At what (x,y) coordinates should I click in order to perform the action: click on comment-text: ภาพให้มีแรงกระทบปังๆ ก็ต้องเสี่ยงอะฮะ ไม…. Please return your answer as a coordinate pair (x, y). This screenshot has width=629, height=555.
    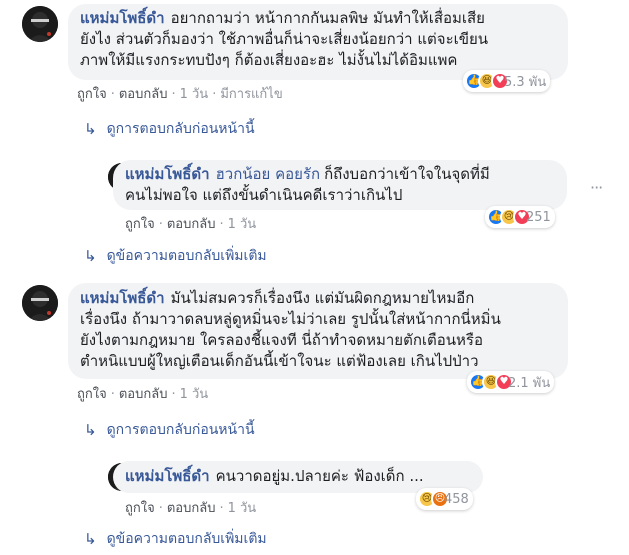
    Looking at the image, I should click on (269, 60).